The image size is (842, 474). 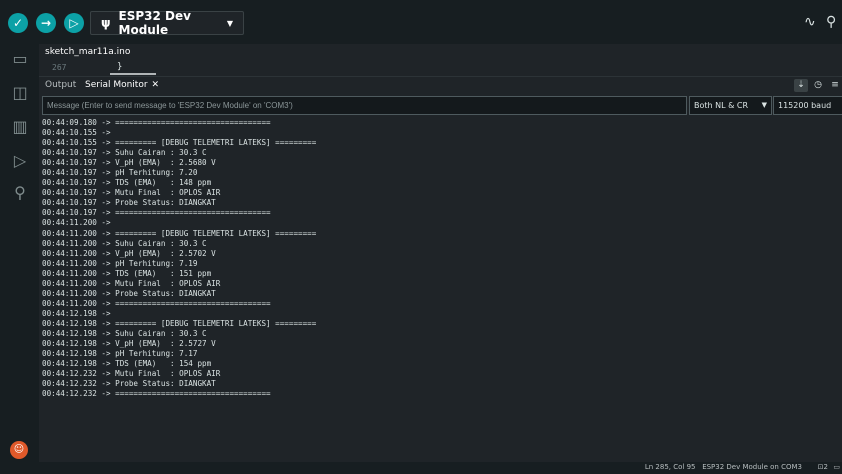 I want to click on debug-button: ▷, so click(x=74, y=23).